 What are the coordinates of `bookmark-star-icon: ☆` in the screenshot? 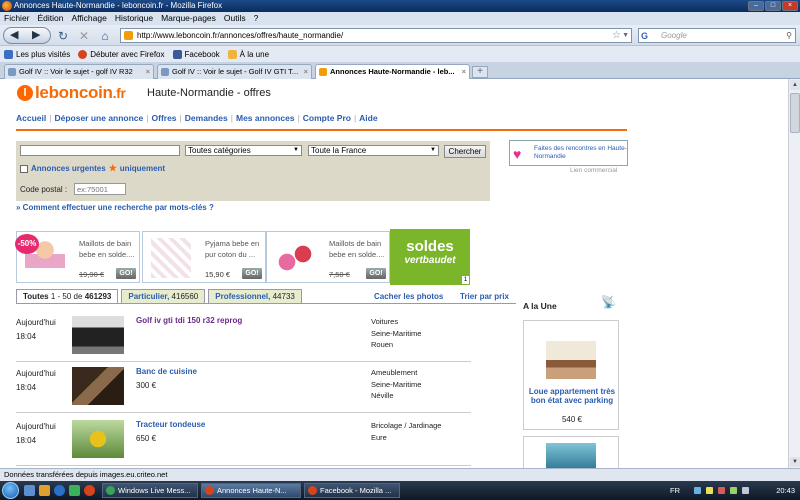 It's located at (616, 35).